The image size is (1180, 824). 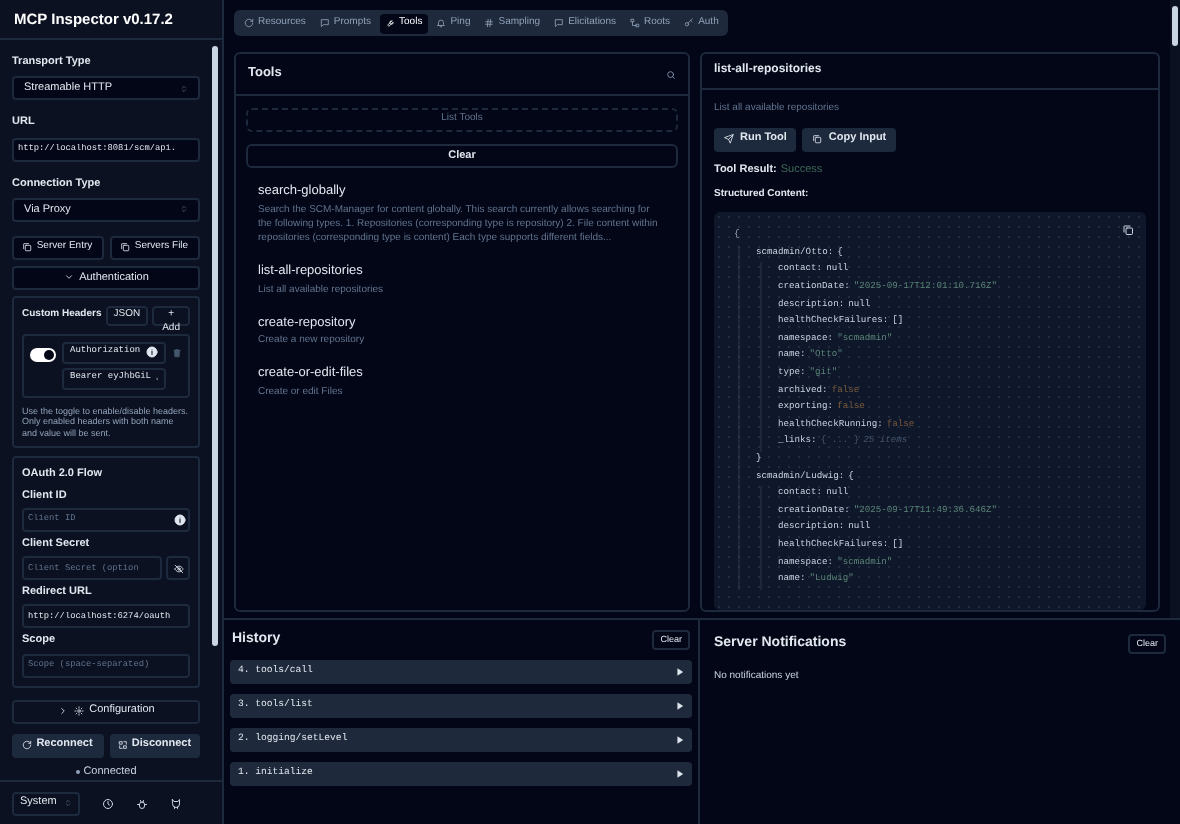 What do you see at coordinates (390, 23) in the screenshot?
I see `wrench-icon` at bounding box center [390, 23].